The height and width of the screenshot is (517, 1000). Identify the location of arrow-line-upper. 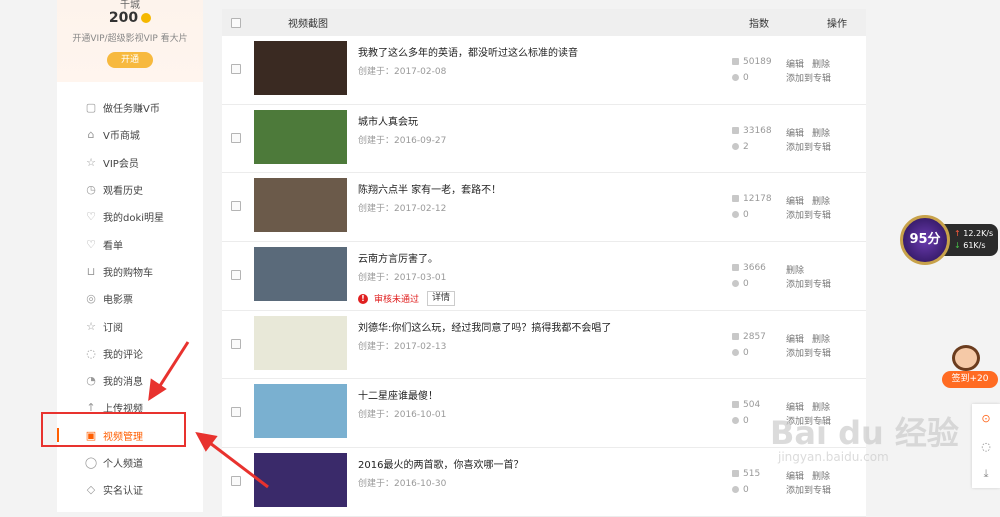
(172, 367).